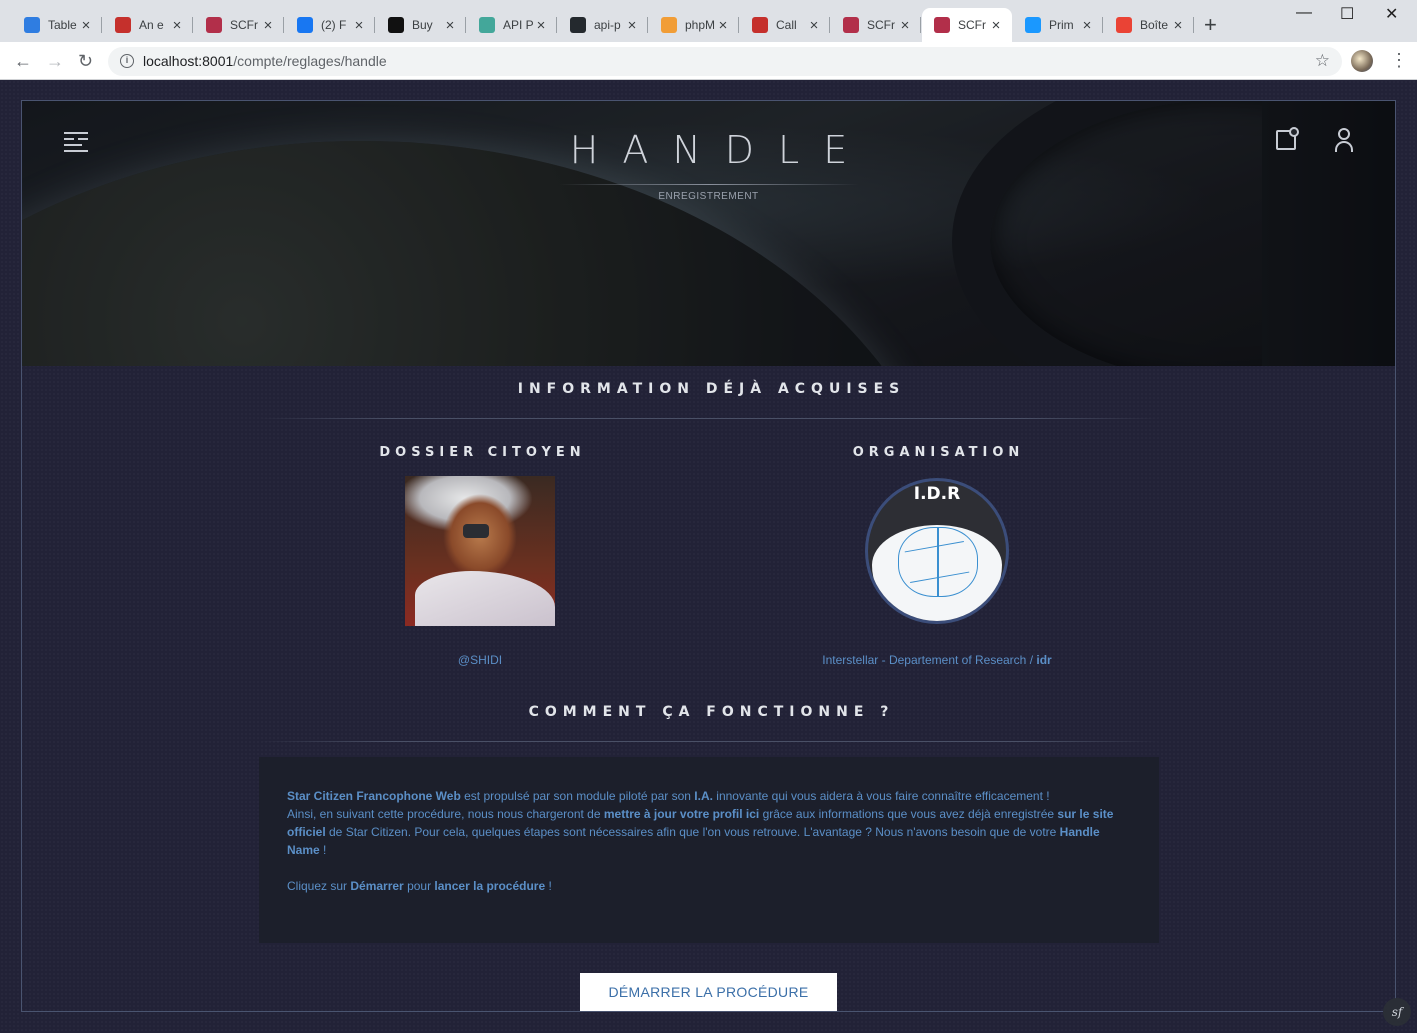 The height and width of the screenshot is (1033, 1417). Describe the element at coordinates (711, 389) in the screenshot. I see `section-title-info: INFORMATION DÉJÀ ACQUISES` at that location.